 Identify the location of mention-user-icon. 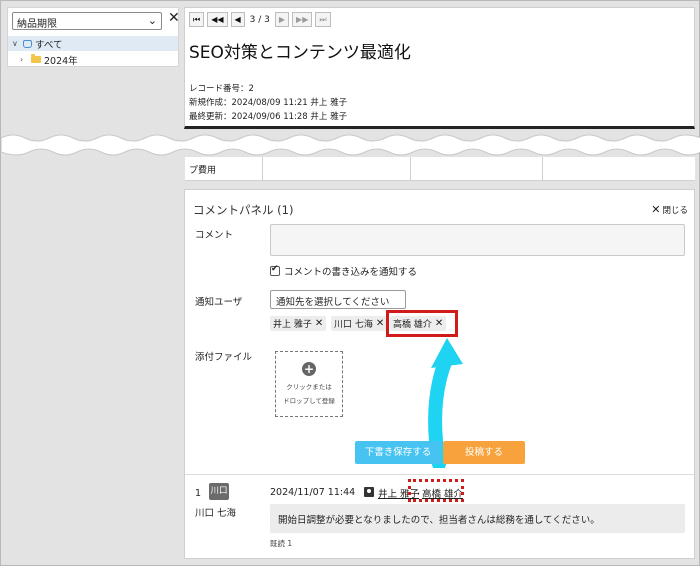
(369, 492).